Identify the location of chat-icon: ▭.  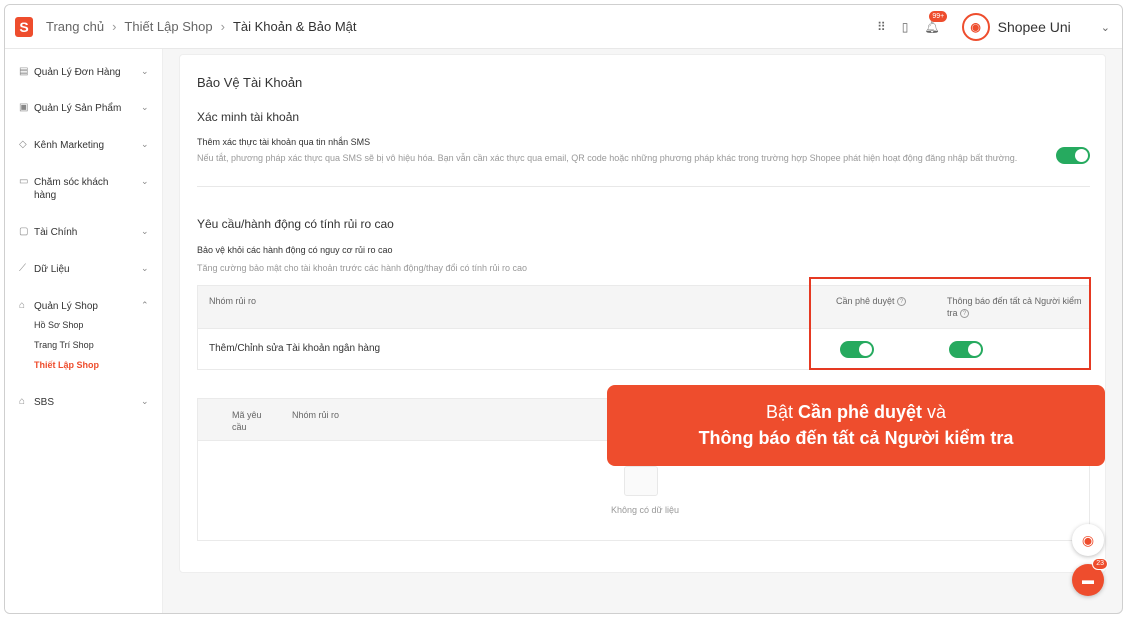
(24, 181).